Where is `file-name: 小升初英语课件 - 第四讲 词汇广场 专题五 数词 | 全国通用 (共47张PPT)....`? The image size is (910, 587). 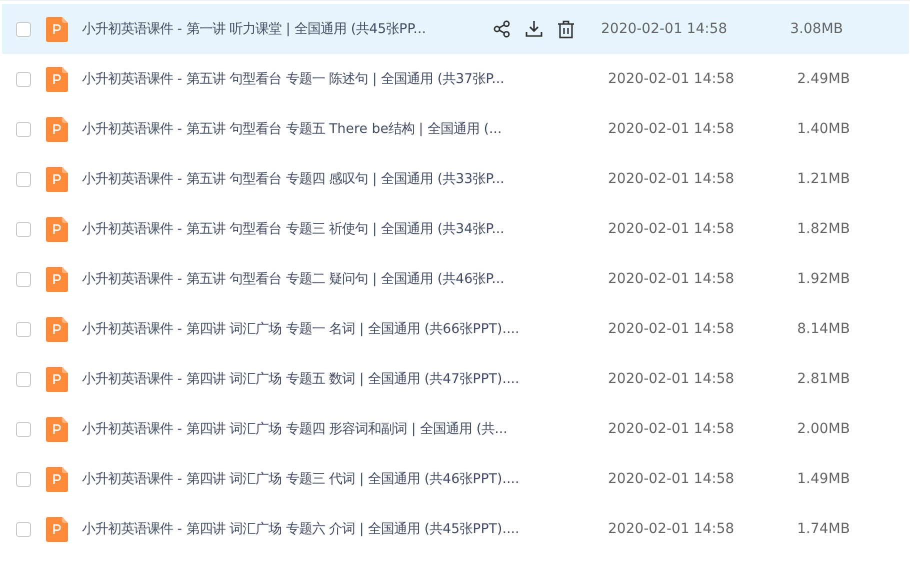
file-name: 小升初英语课件 - 第四讲 词汇广场 专题五 数词 | 全国通用 (共47张PPT).... is located at coordinates (337, 379).